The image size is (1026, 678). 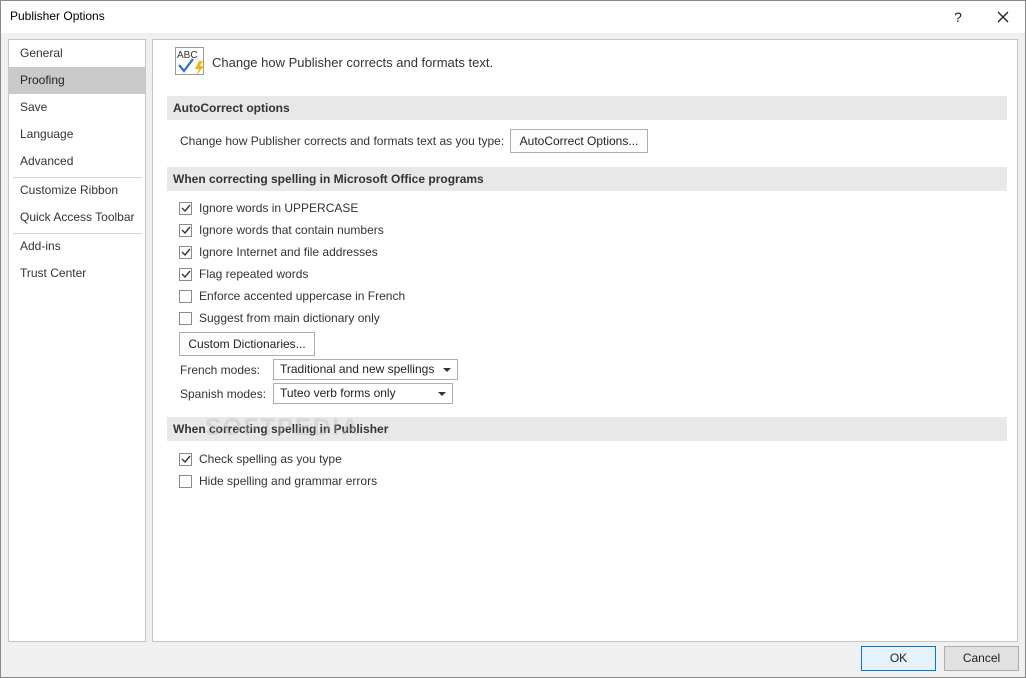 I want to click on sidebar-item-language: Language, so click(x=77, y=134).